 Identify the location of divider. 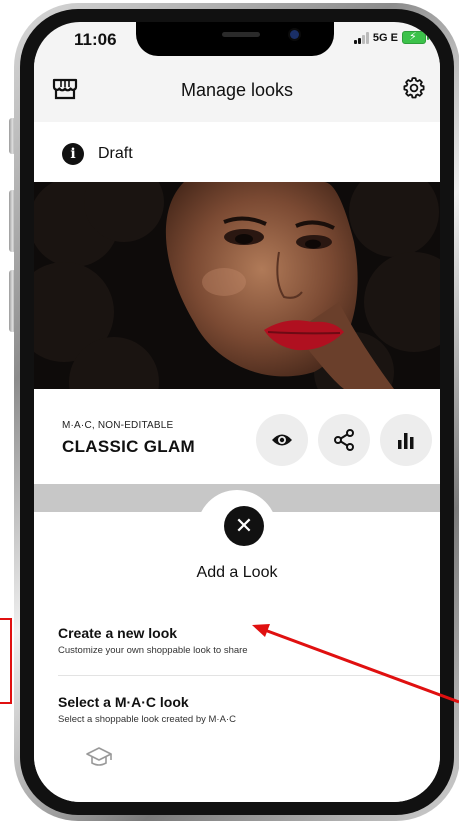
(249, 675).